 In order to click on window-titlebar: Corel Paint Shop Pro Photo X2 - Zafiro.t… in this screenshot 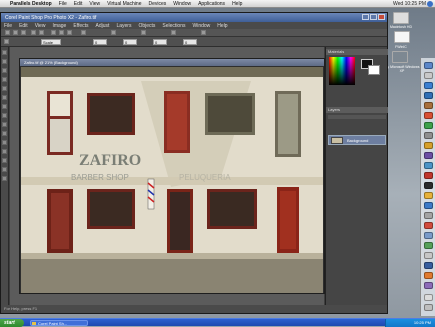, I will do `click(194, 17)`.